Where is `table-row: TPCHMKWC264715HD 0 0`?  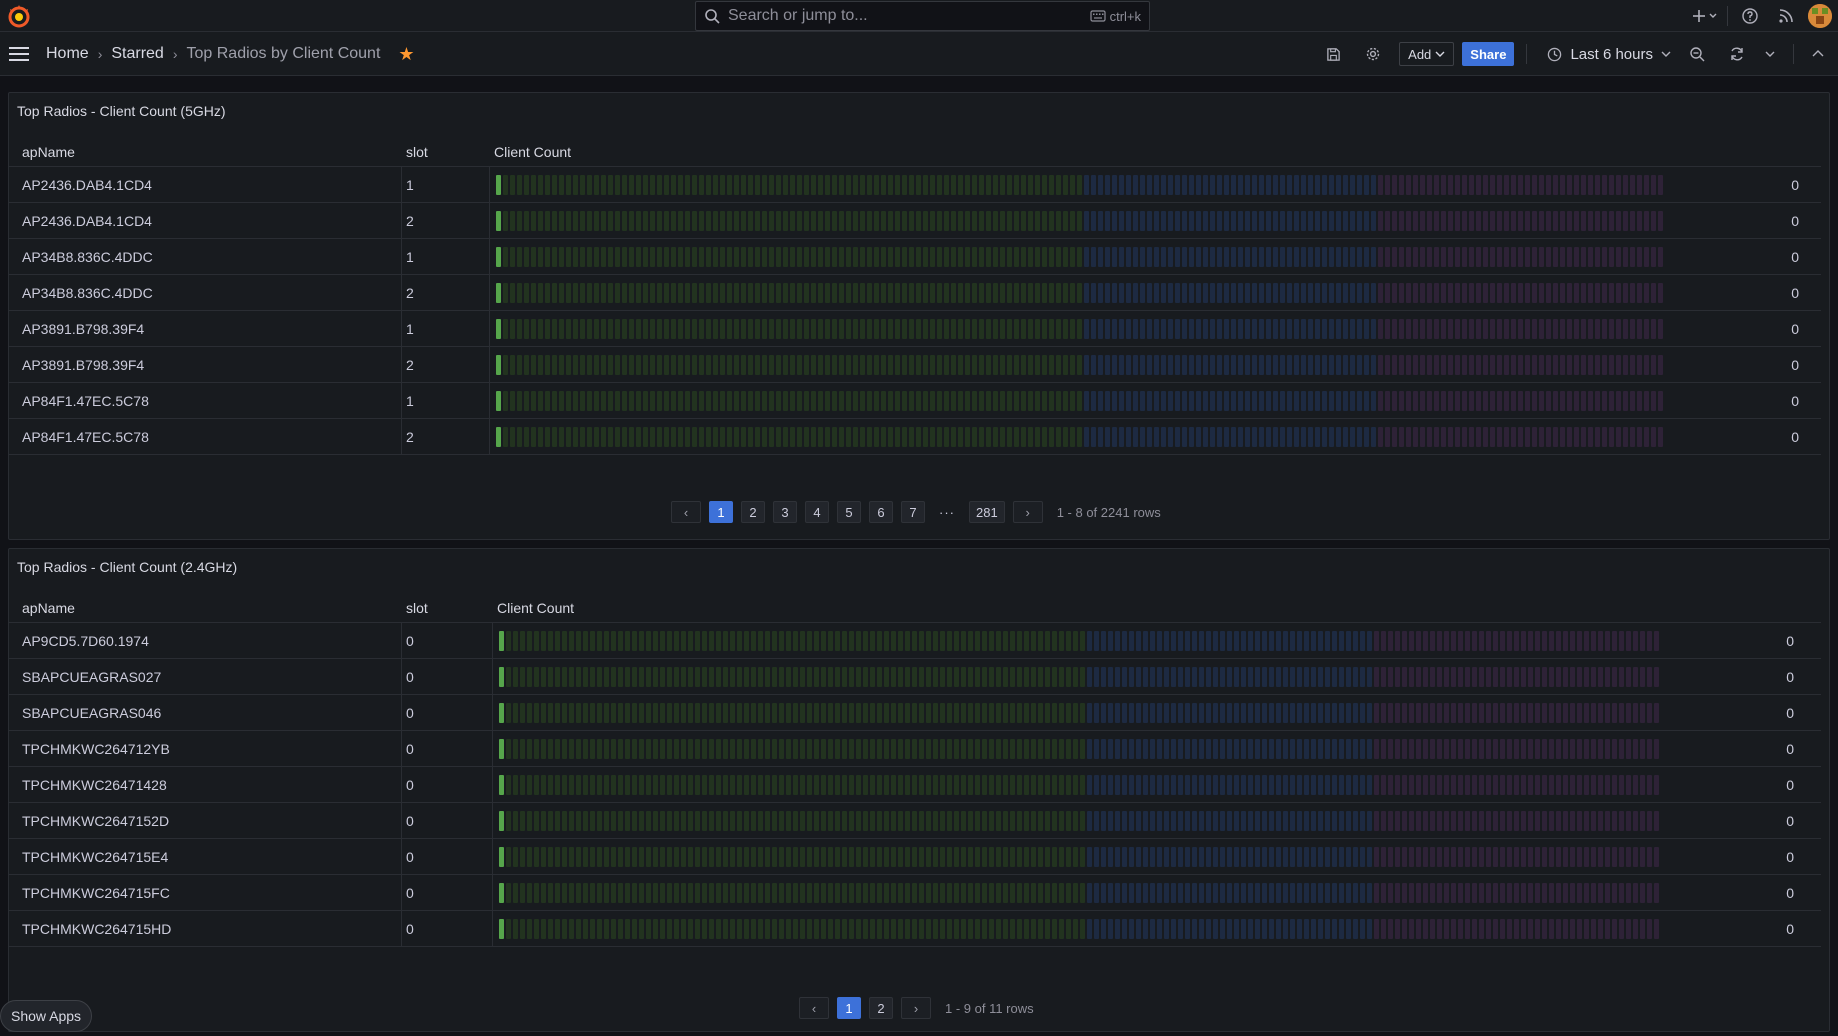
table-row: TPCHMKWC264715HD 0 0 is located at coordinates (915, 929).